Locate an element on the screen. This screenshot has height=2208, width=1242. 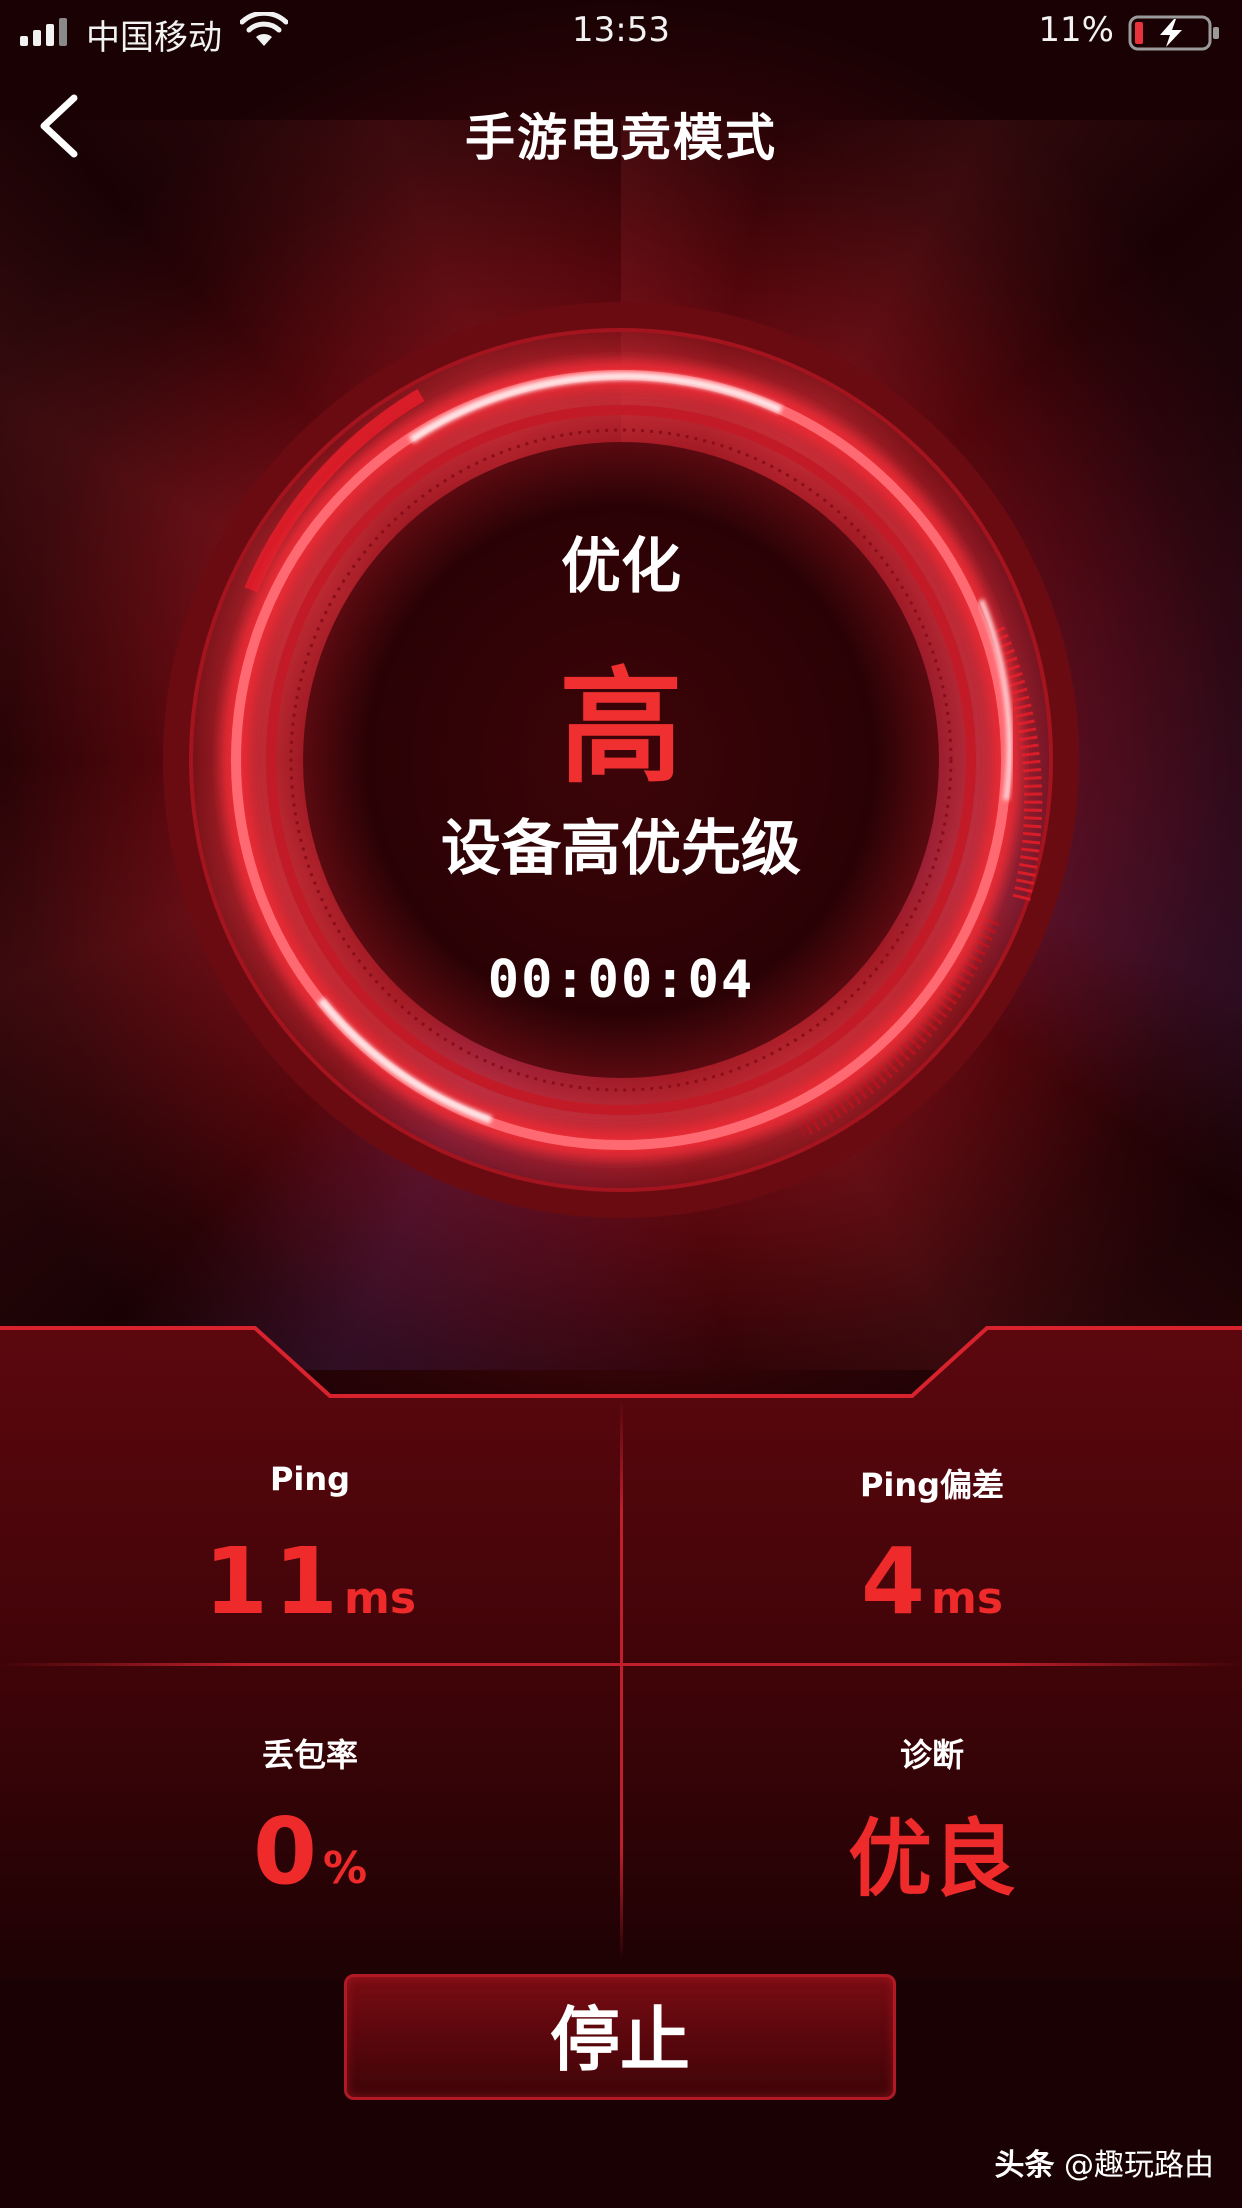
watermark-brand: 头条 is located at coordinates (1024, 2165).